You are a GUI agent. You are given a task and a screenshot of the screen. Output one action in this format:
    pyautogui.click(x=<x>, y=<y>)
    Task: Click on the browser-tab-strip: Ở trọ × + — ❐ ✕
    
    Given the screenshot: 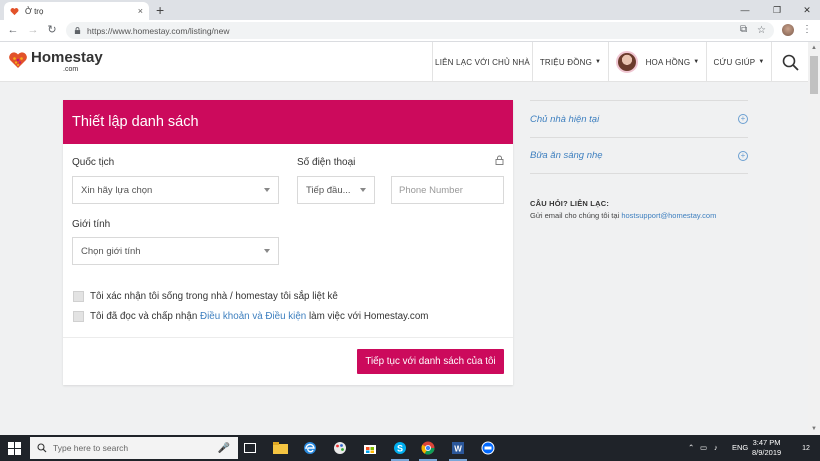 What is the action you would take?
    pyautogui.click(x=410, y=10)
    